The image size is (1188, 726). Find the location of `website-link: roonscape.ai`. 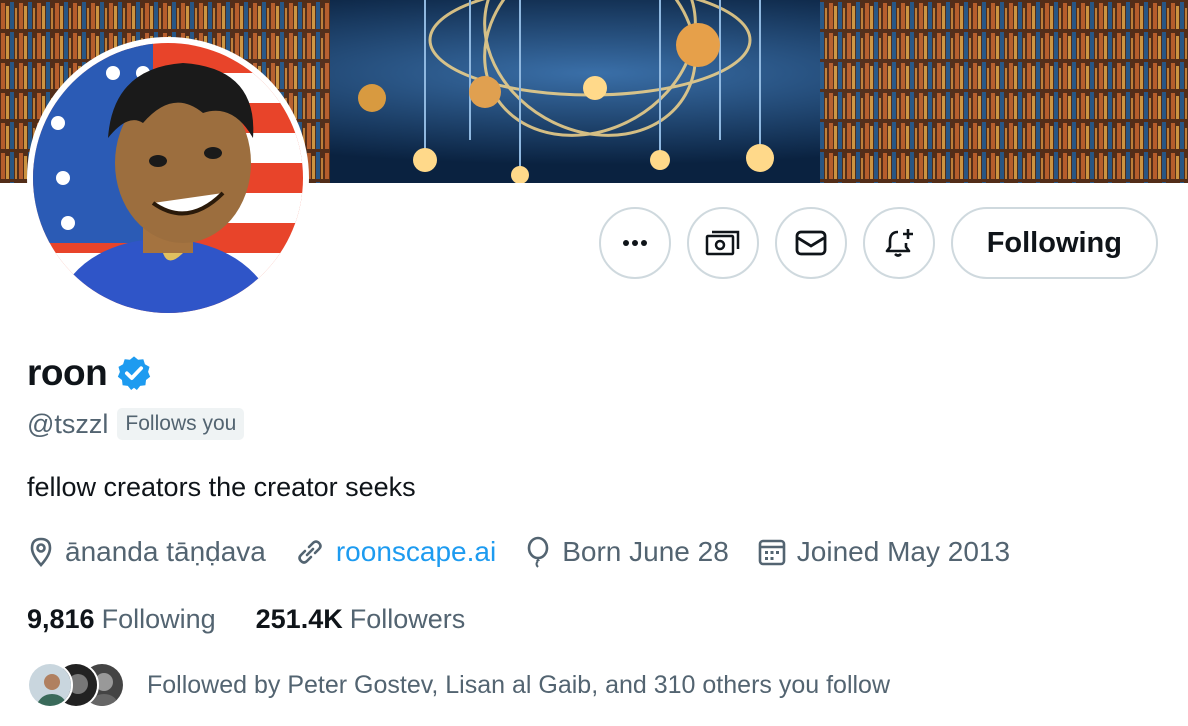

website-link: roonscape.ai is located at coordinates (416, 552).